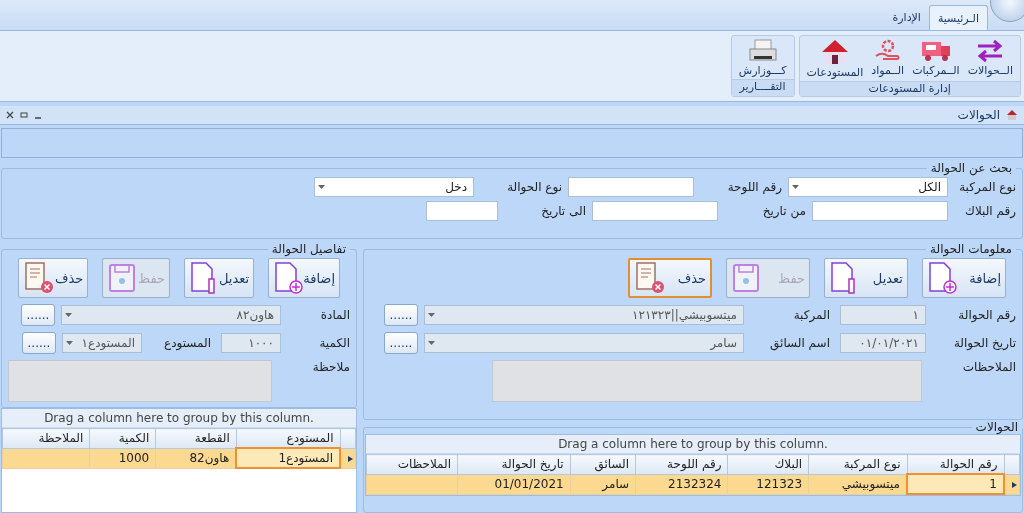  What do you see at coordinates (102, 343) in the screenshot?
I see `dropdown: المستودع١` at bounding box center [102, 343].